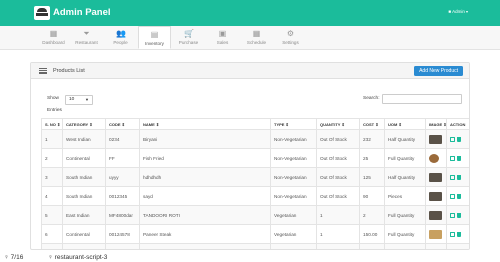 The image size is (500, 262). What do you see at coordinates (84, 196) in the screenshot?
I see `table-cell: South Indian` at bounding box center [84, 196].